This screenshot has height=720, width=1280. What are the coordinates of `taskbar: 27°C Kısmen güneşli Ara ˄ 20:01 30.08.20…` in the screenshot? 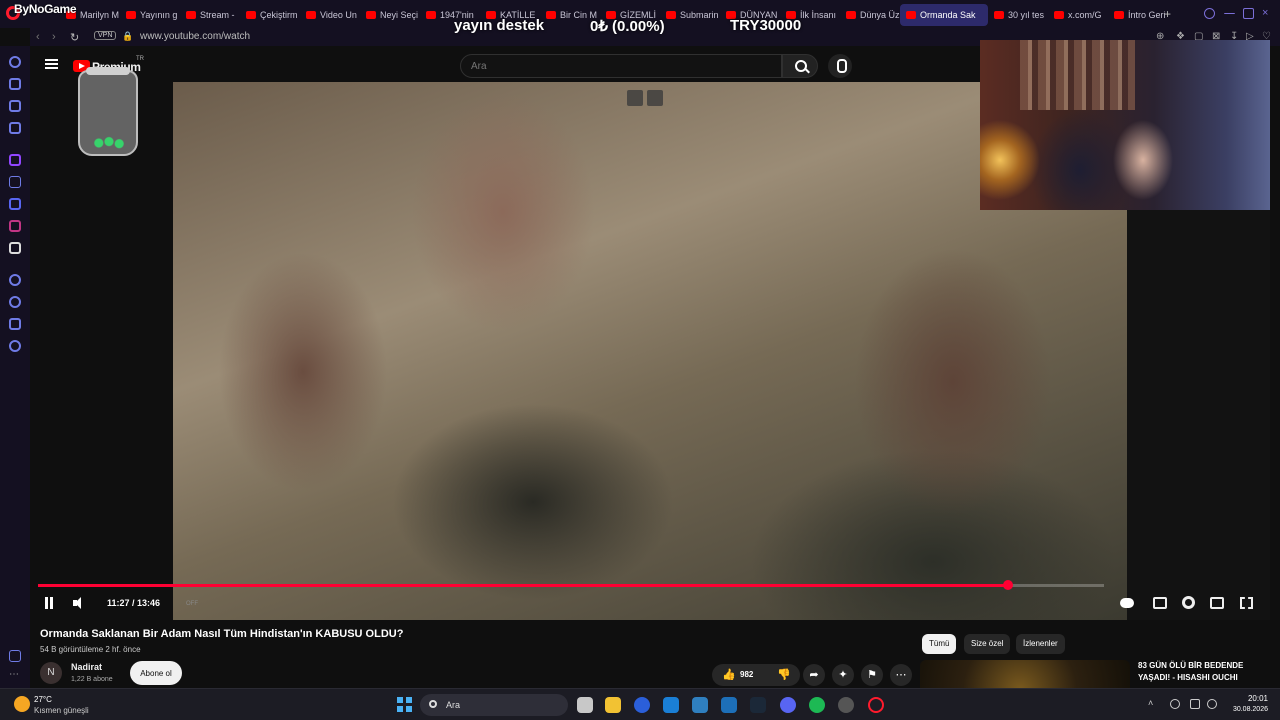 It's located at (640, 704).